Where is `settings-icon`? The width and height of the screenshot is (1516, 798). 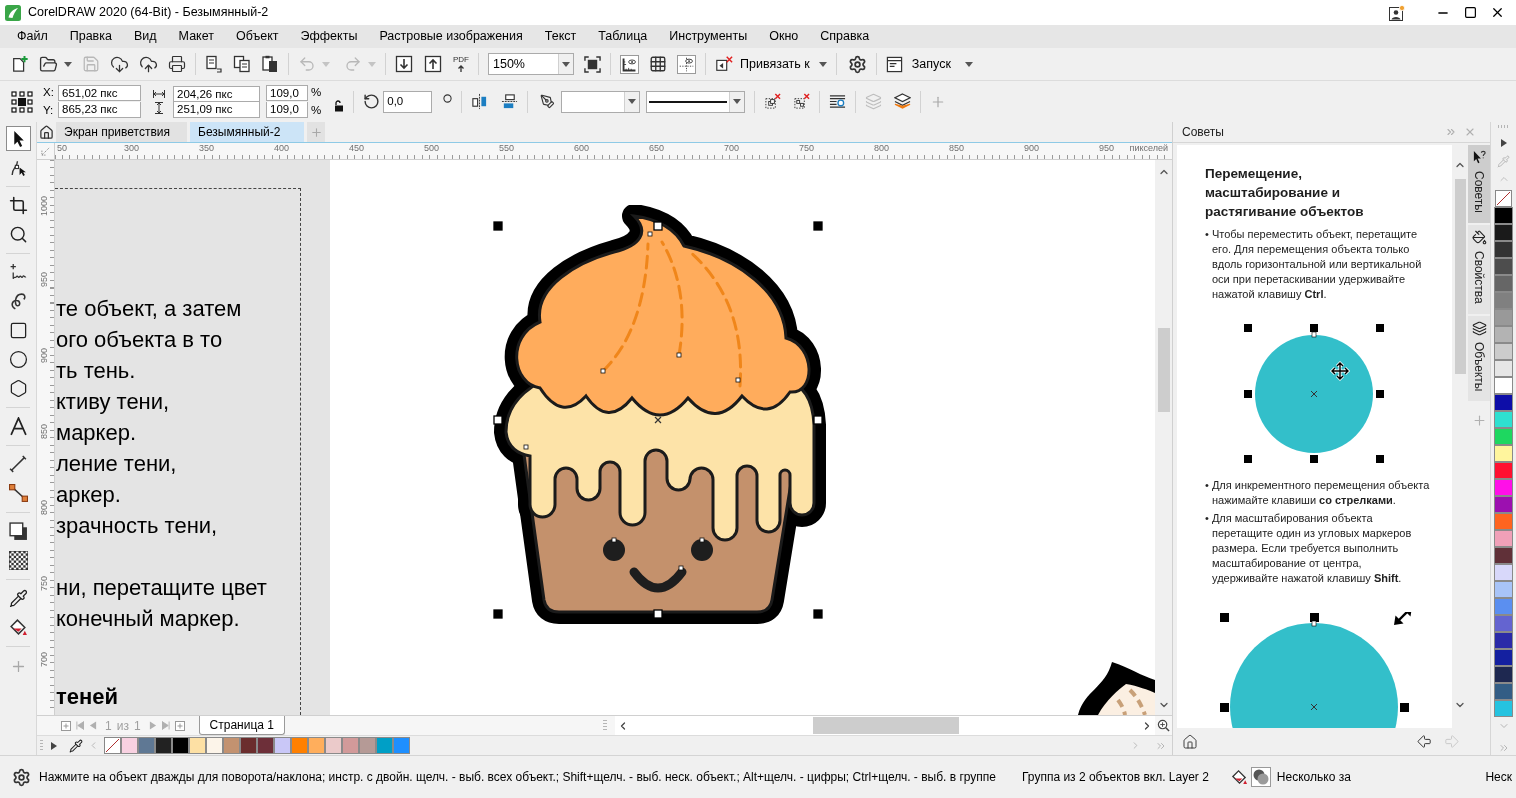
settings-icon is located at coordinates (857, 64).